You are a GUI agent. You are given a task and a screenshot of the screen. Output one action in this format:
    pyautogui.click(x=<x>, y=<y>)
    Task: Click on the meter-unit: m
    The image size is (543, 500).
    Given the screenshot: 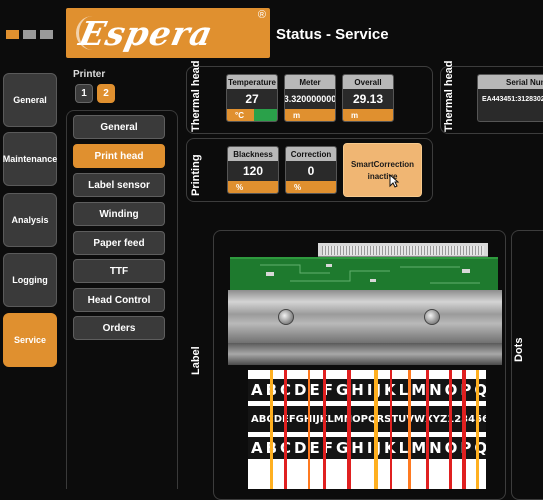 What is the action you would take?
    pyautogui.click(x=310, y=115)
    